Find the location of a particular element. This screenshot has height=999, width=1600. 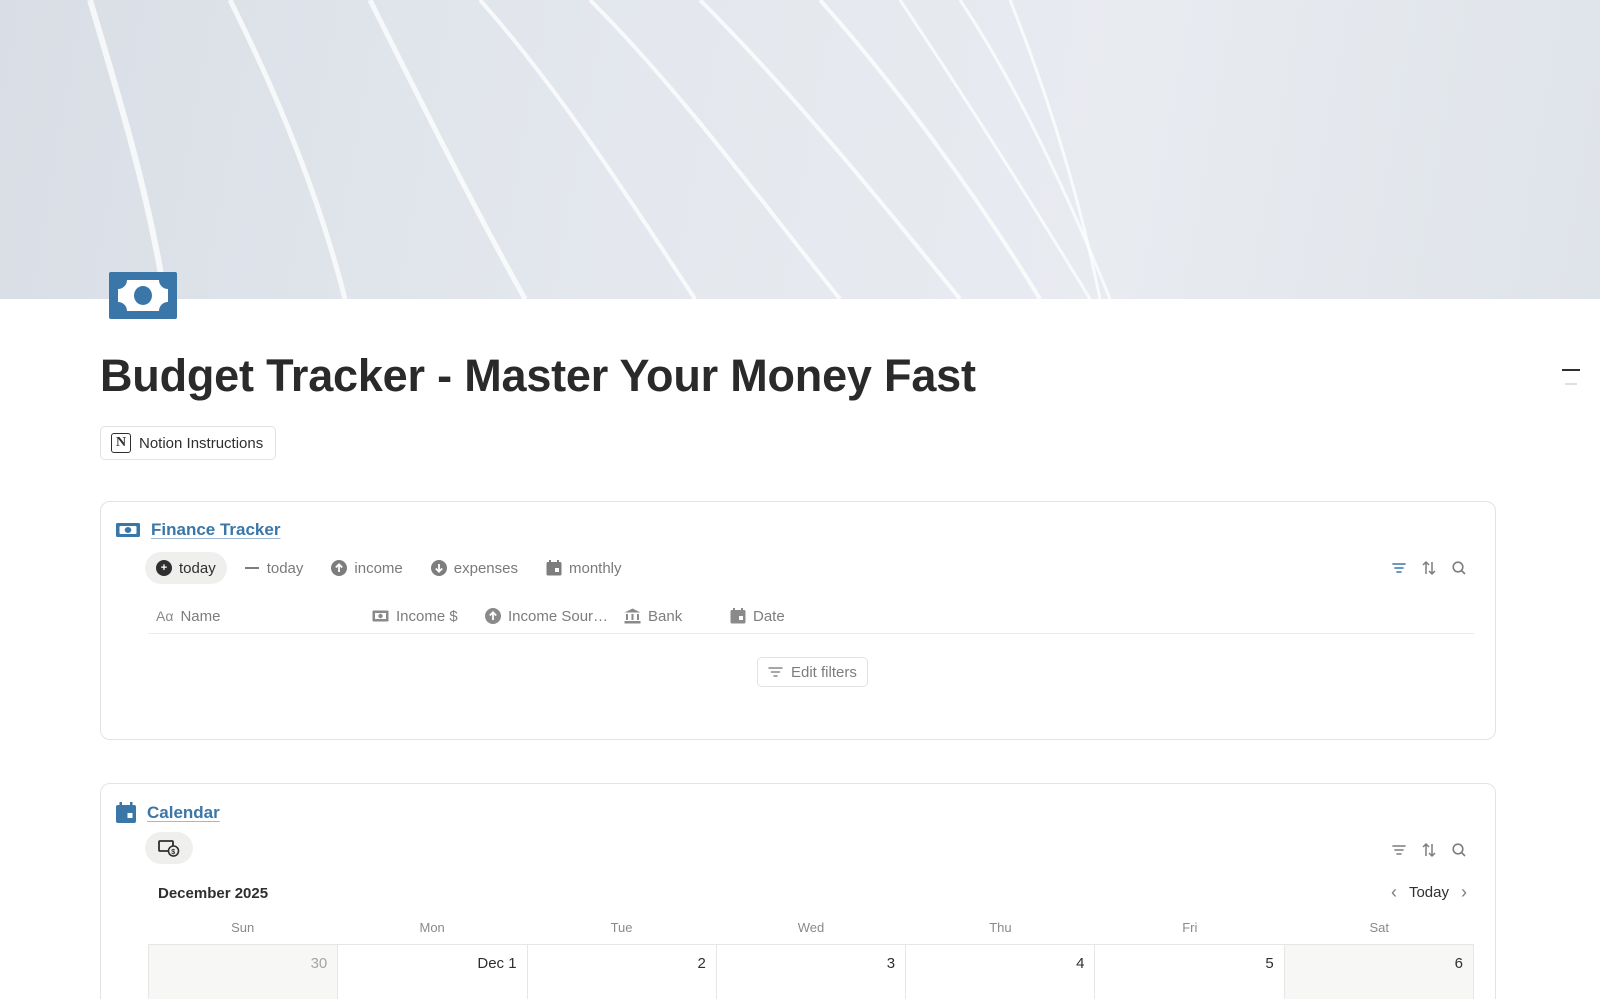

bank-icon is located at coordinates (632, 616).